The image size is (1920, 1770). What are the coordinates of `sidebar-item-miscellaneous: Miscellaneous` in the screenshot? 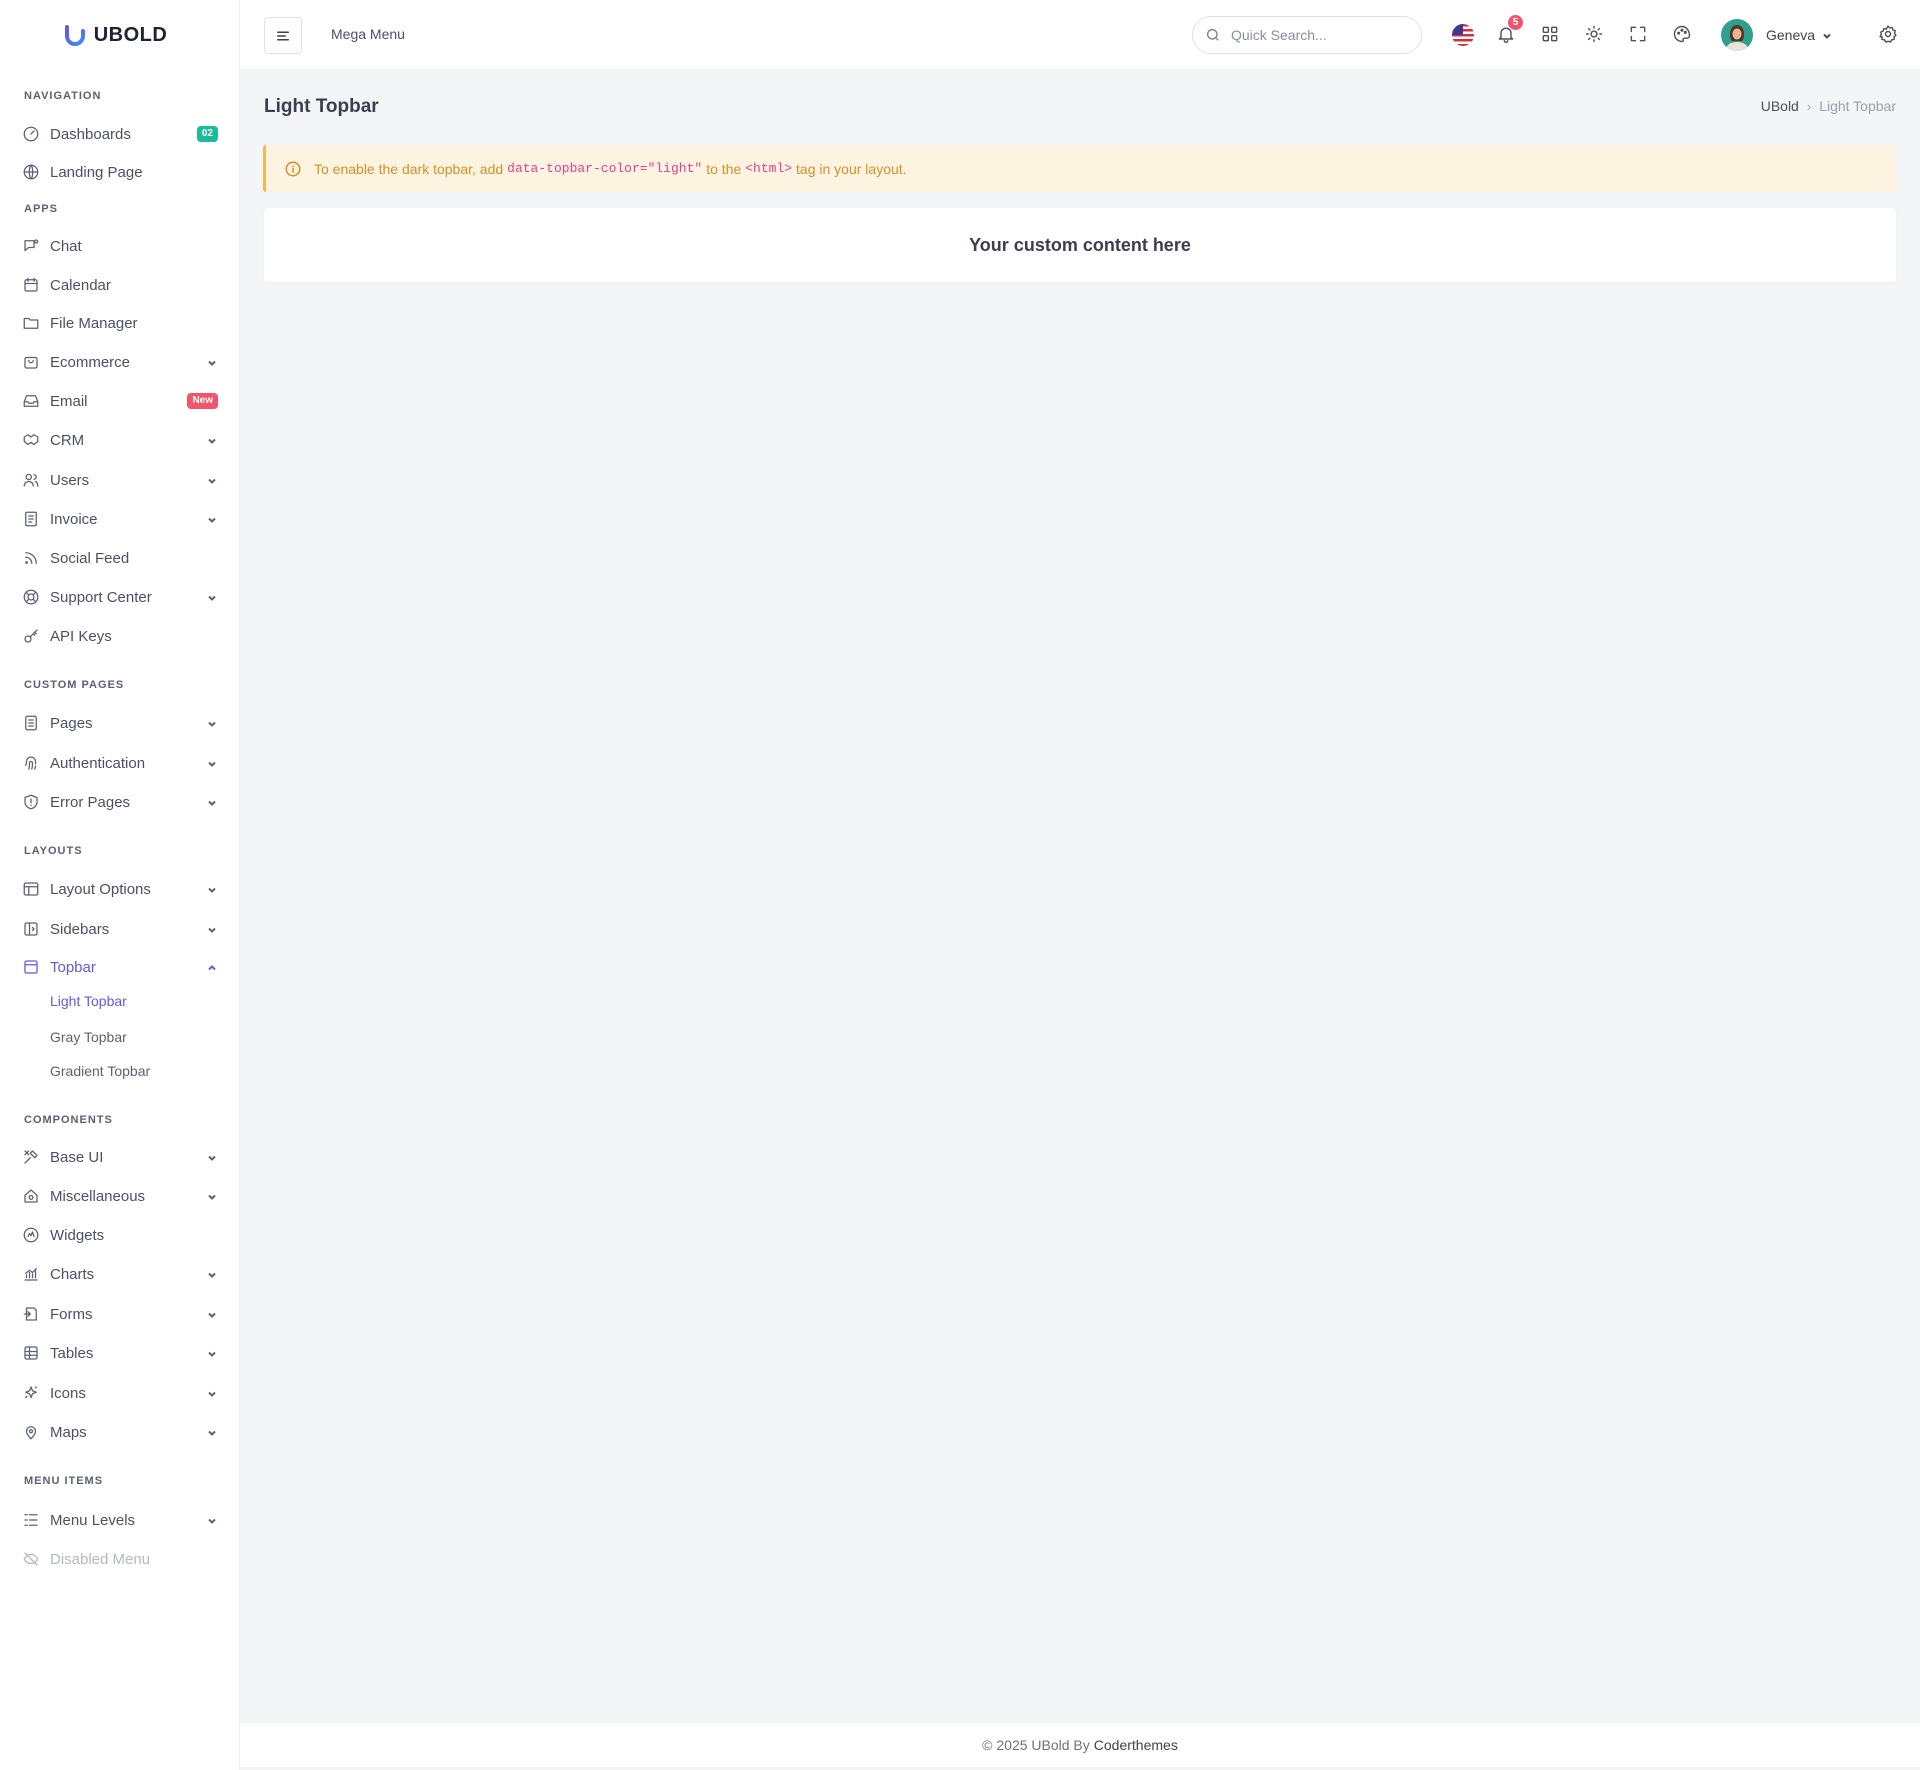 It's located at (120, 1196).